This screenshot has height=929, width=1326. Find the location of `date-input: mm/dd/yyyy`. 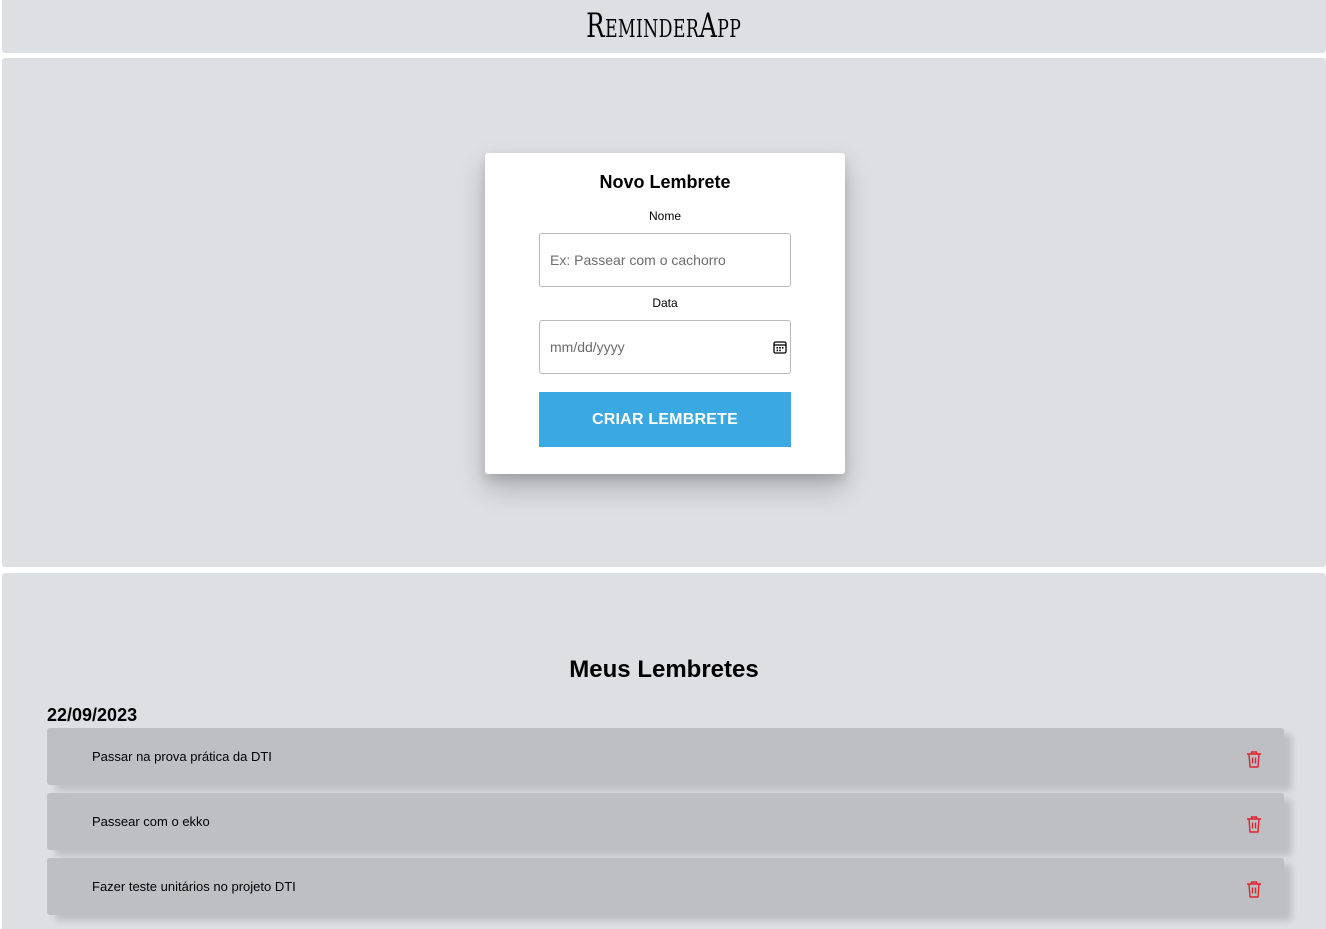

date-input: mm/dd/yyyy is located at coordinates (665, 347).